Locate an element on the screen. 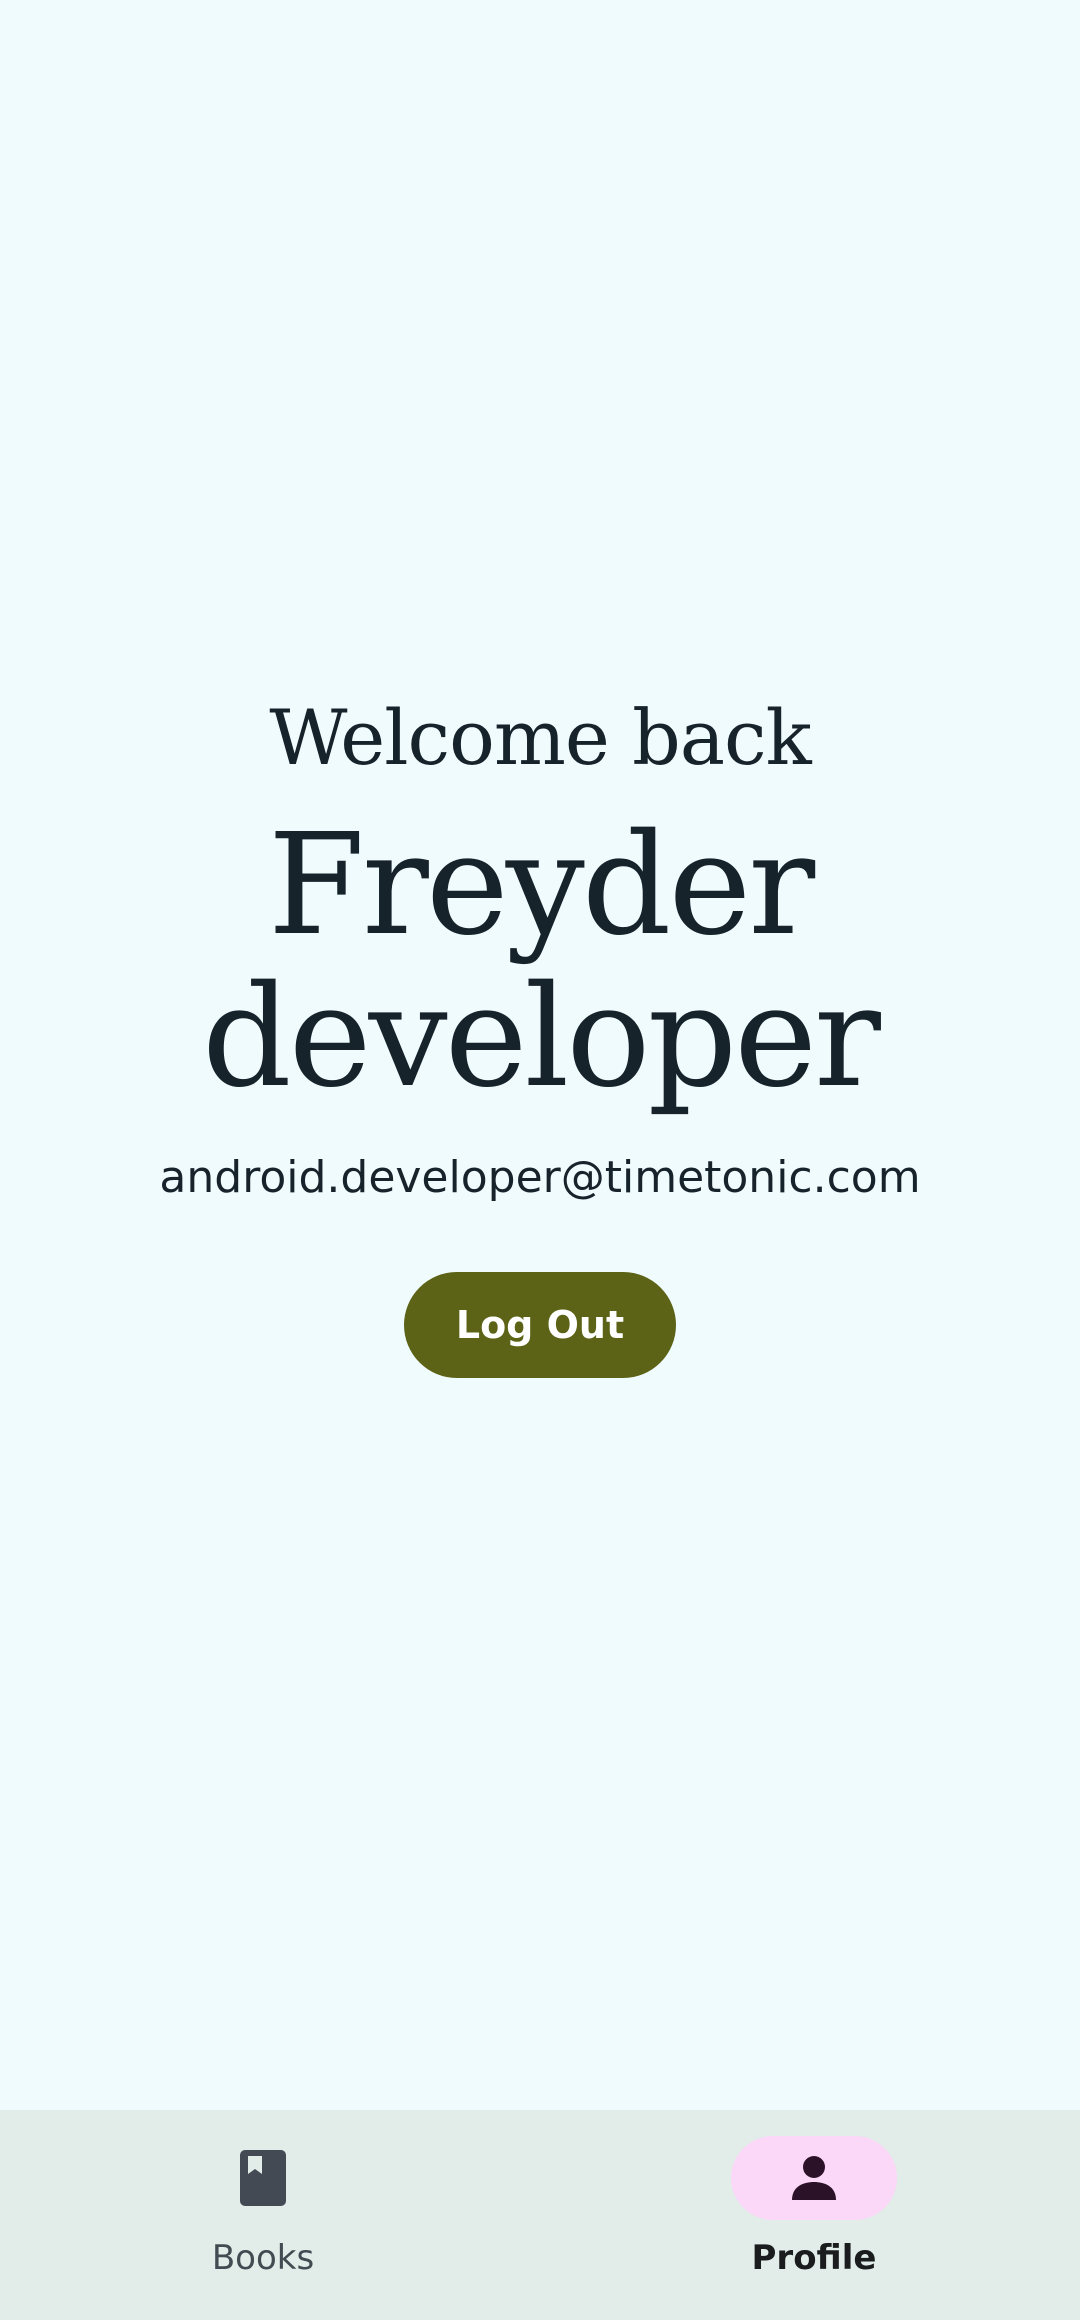 The height and width of the screenshot is (2320, 1080). welcome-text: Welcome back is located at coordinates (540, 737).